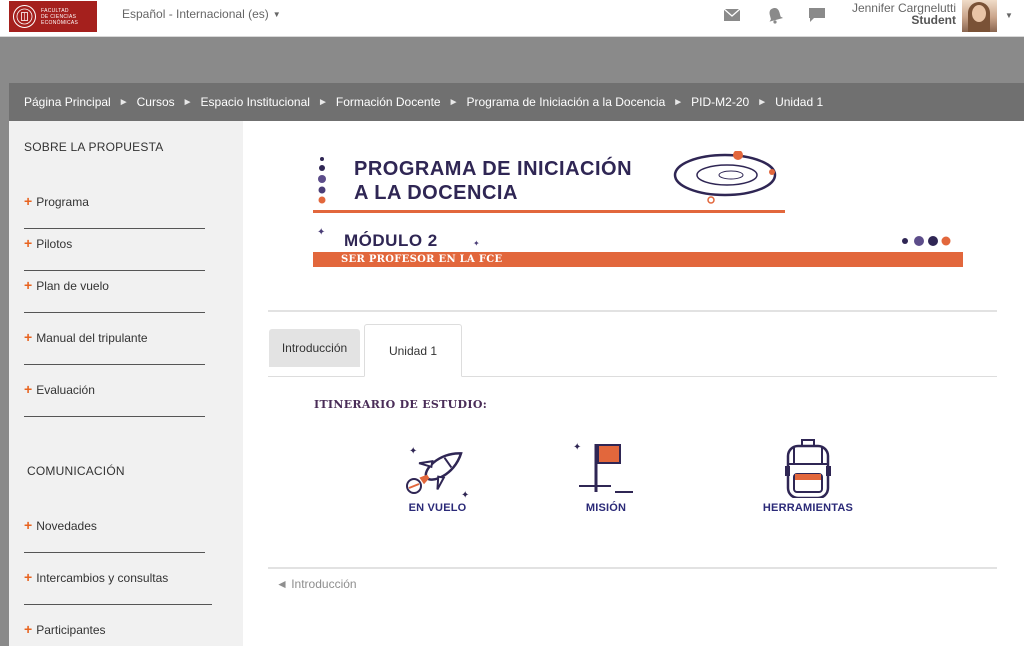  I want to click on sidebar-item-novedades: + Novedades, so click(60, 525).